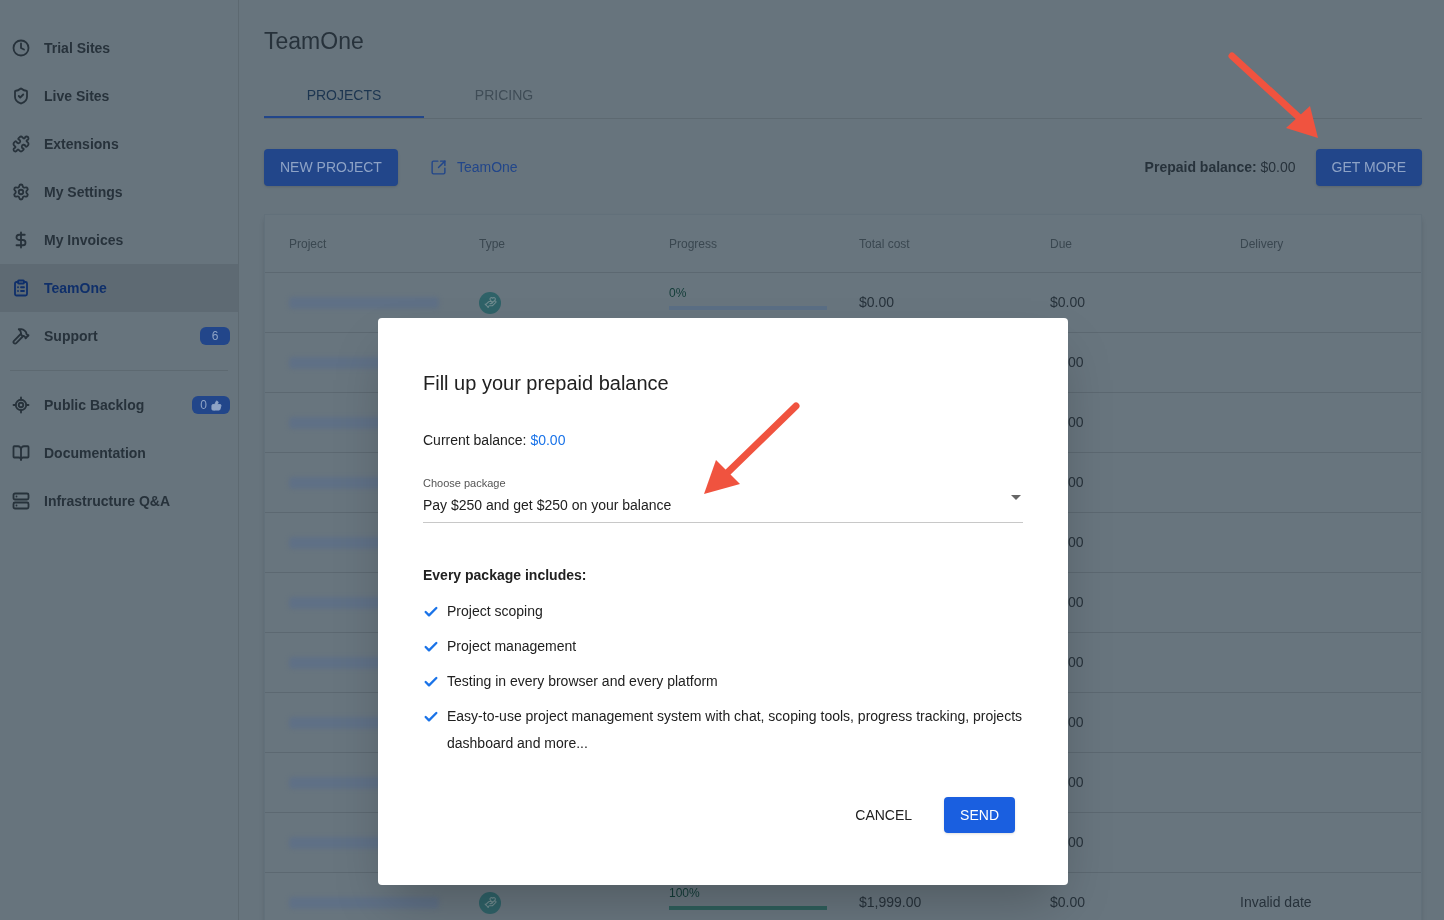 This screenshot has height=920, width=1444. Describe the element at coordinates (438, 167) in the screenshot. I see `external-link-icon` at that location.